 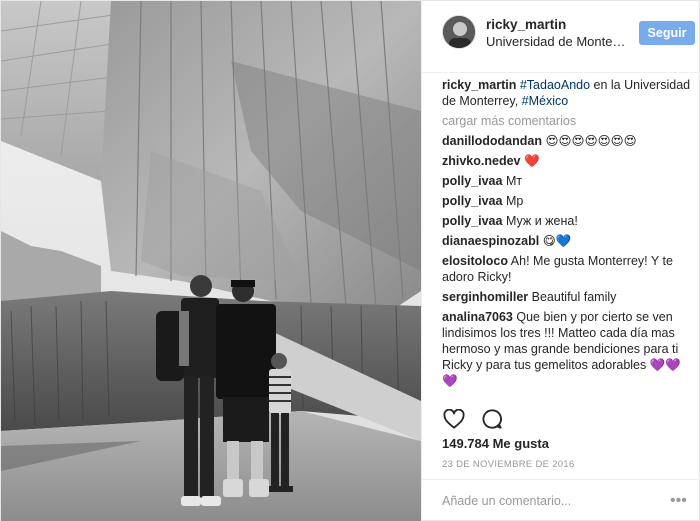 I want to click on follow-button: Seguir, so click(x=667, y=33).